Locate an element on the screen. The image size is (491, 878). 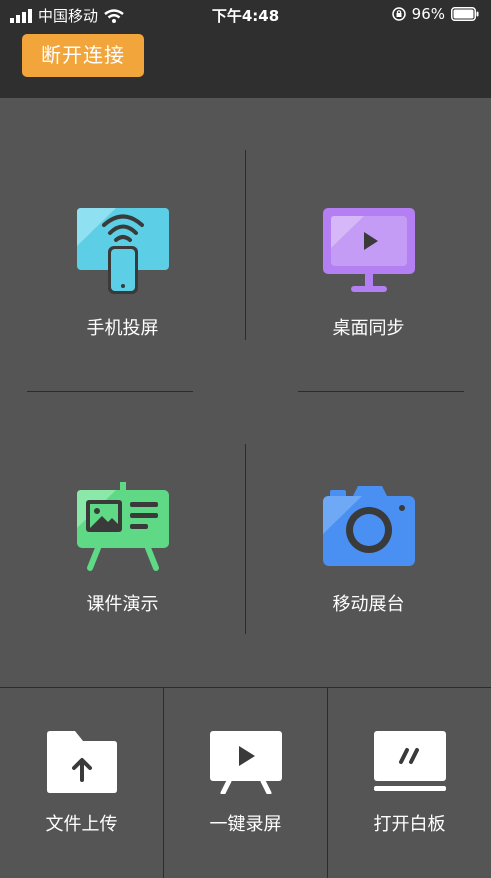
feature-label: 手机投屏 is located at coordinates (122, 328).